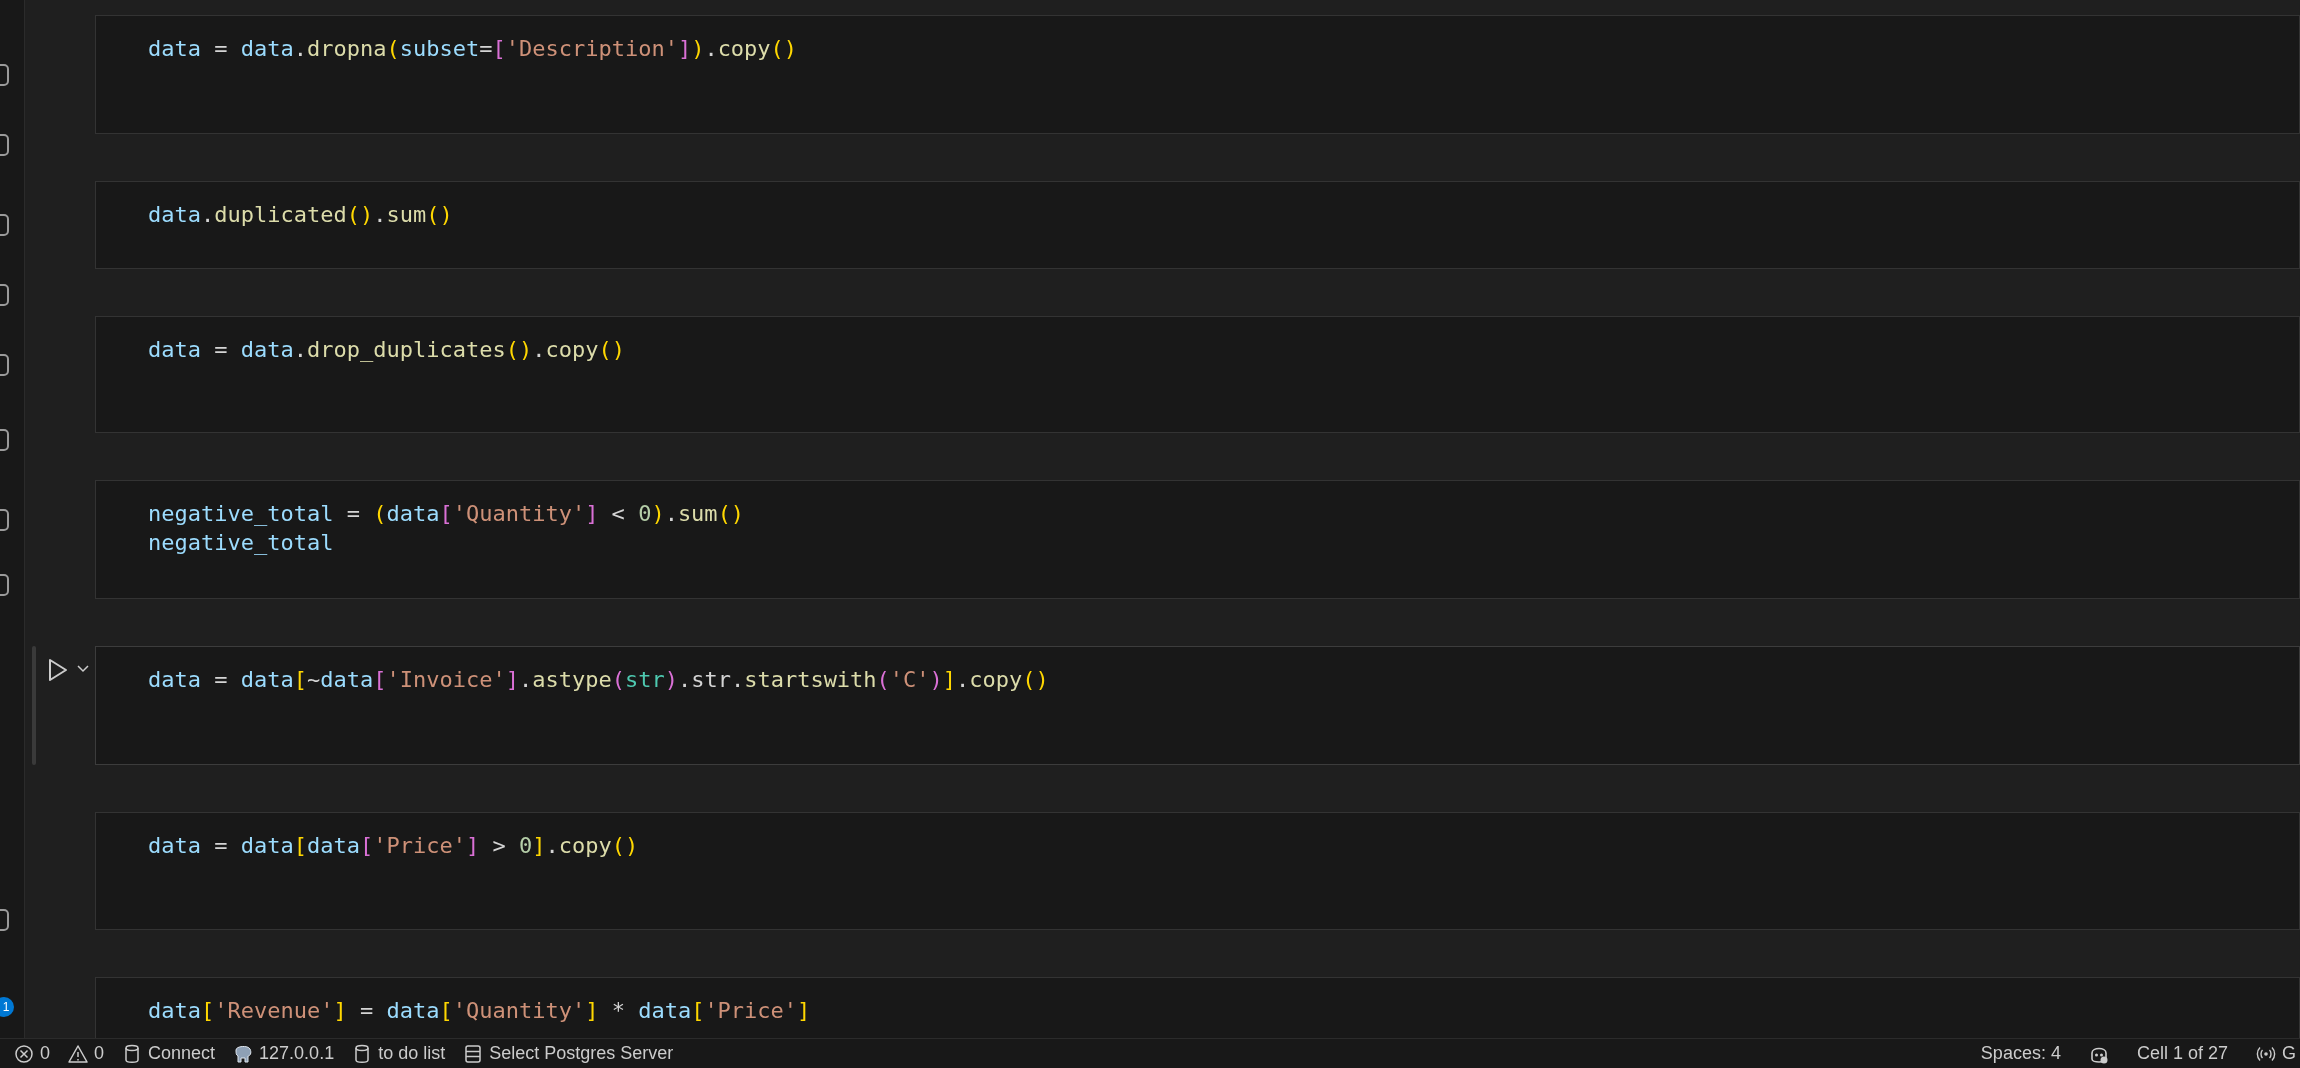 Image resolution: width=2300 pixels, height=1068 pixels. Describe the element at coordinates (473, 1053) in the screenshot. I see `server-icon` at that location.